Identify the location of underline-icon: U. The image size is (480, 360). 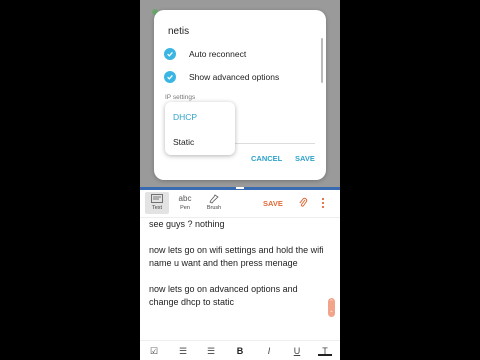
(297, 351).